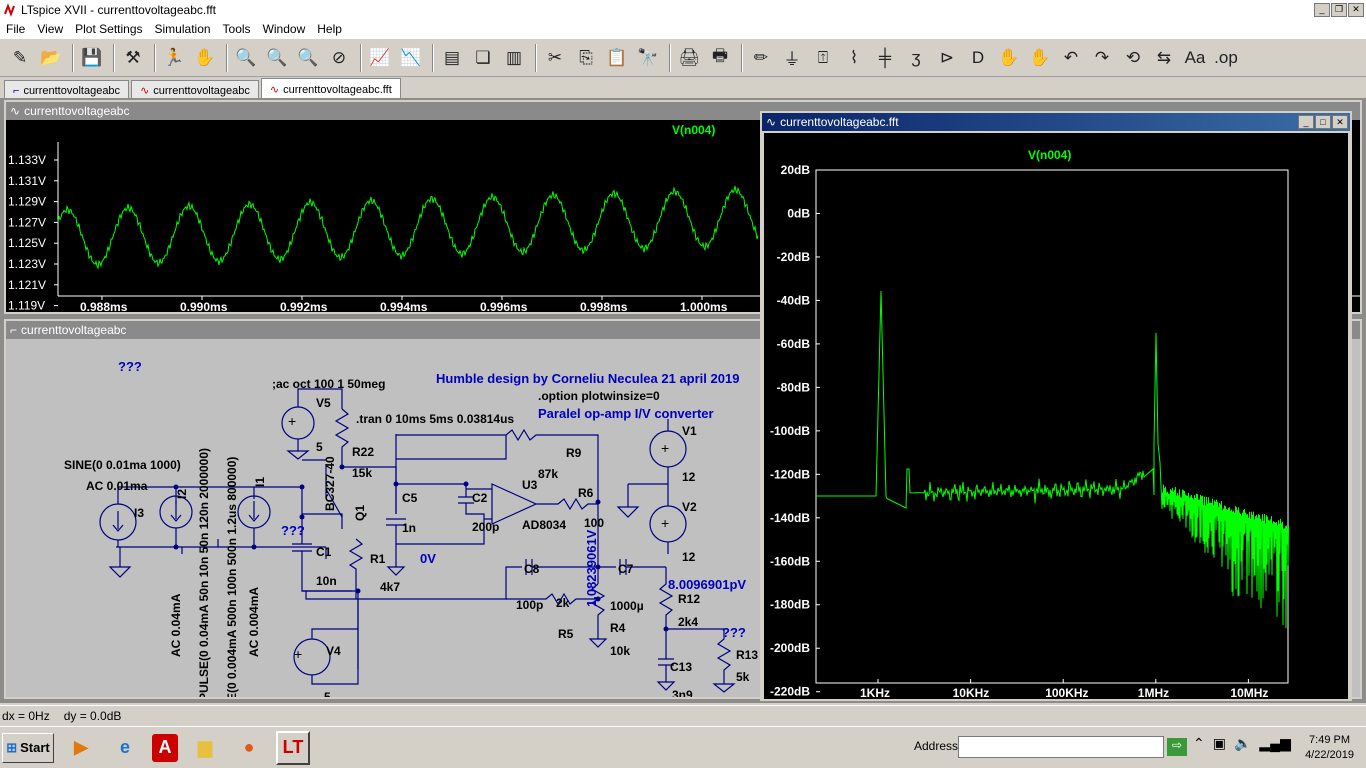  I want to click on label-net-icon: ⍐, so click(823, 58).